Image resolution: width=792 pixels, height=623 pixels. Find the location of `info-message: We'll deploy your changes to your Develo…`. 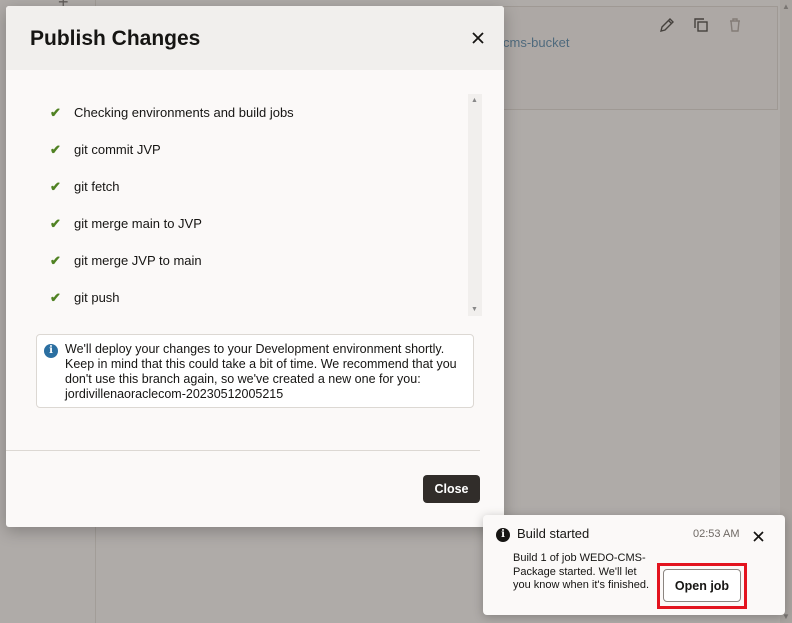

info-message: We'll deploy your changes to your Develo… is located at coordinates (261, 371).